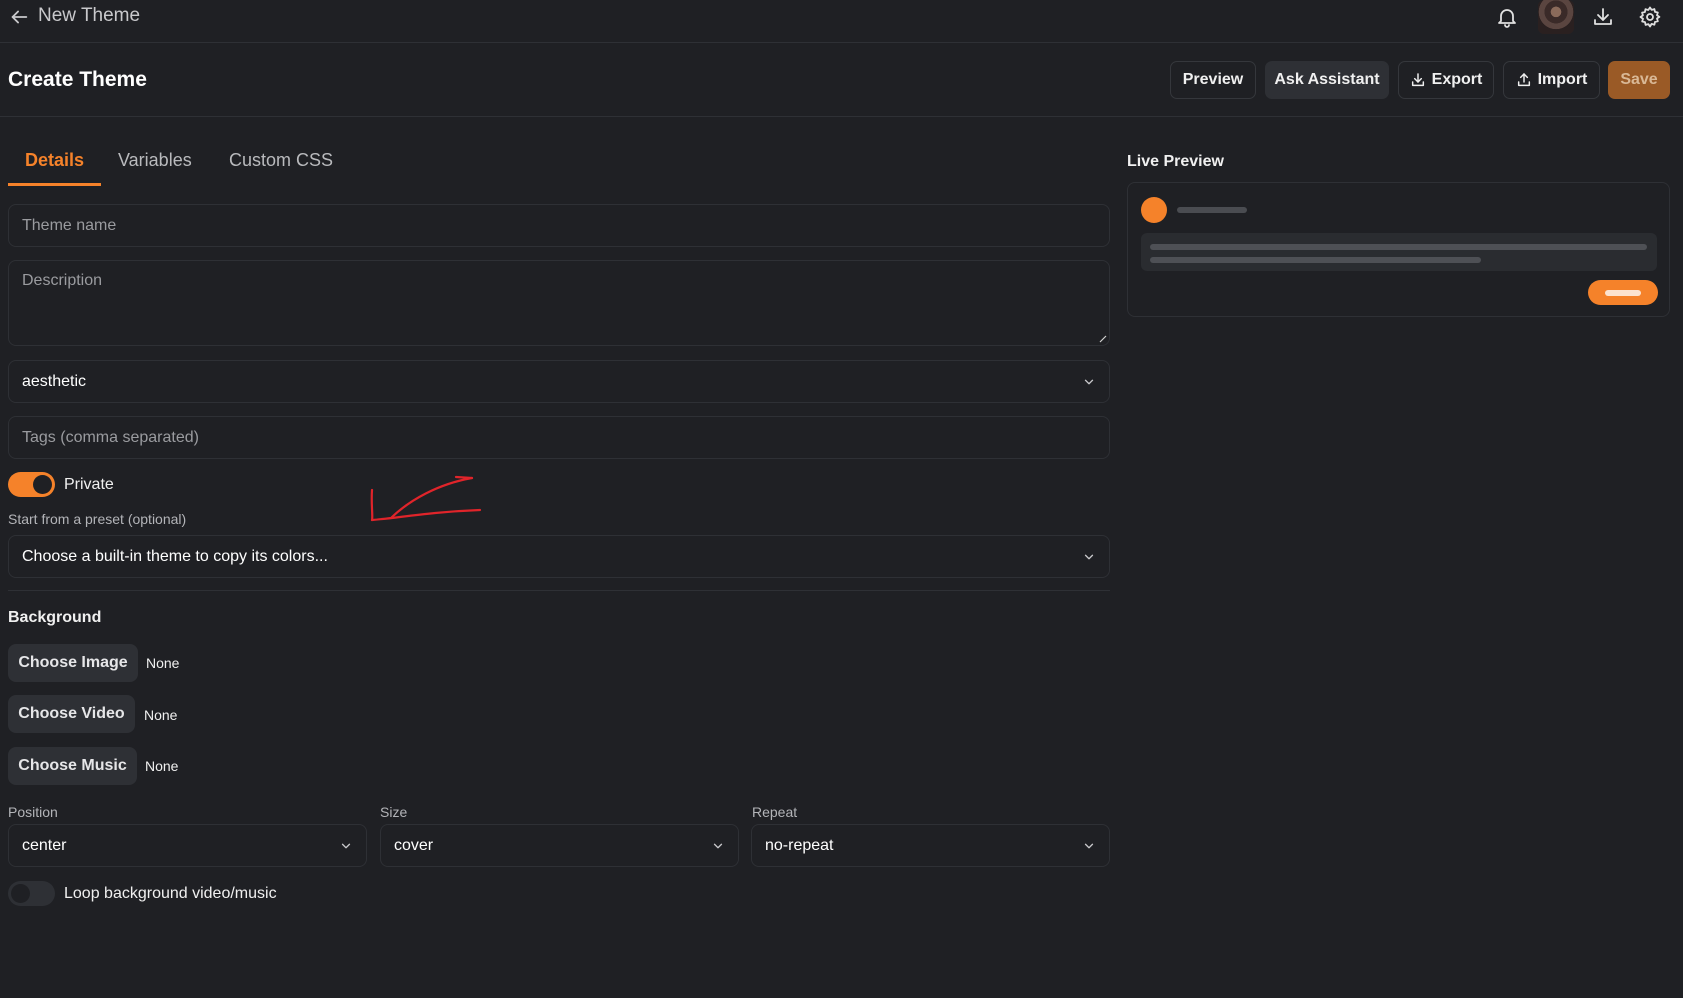  Describe the element at coordinates (414, 845) in the screenshot. I see `size-value: cover` at that location.